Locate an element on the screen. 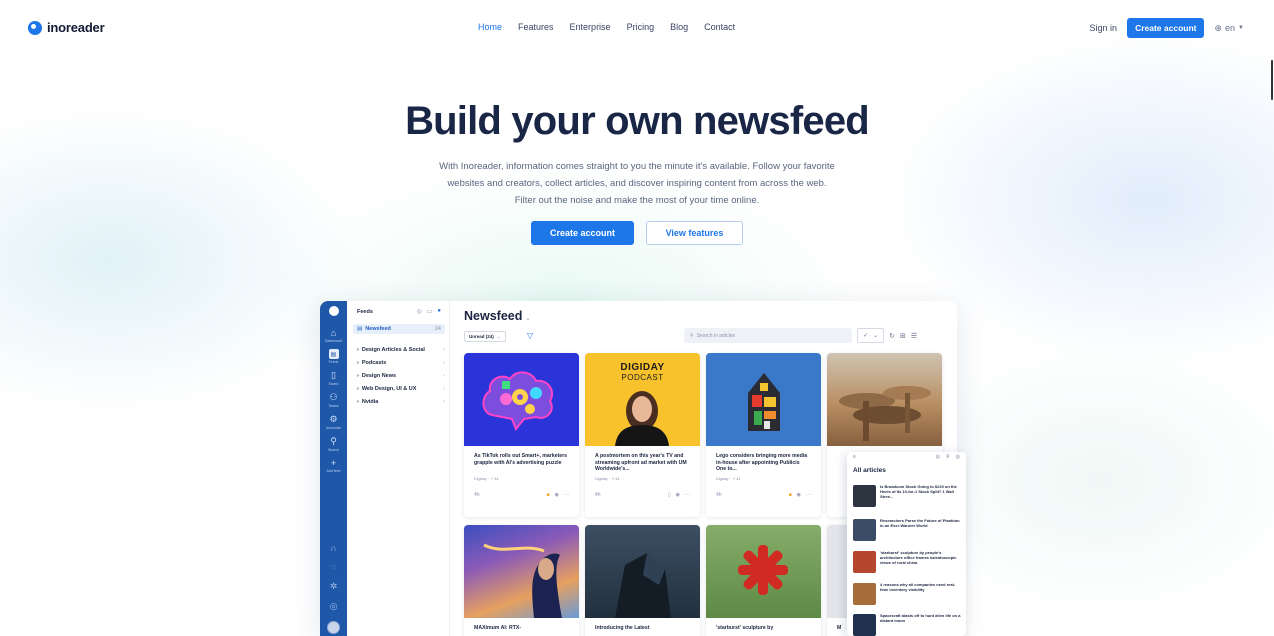 This screenshot has width=1274, height=636. folder-icon: ▭ is located at coordinates (430, 311).